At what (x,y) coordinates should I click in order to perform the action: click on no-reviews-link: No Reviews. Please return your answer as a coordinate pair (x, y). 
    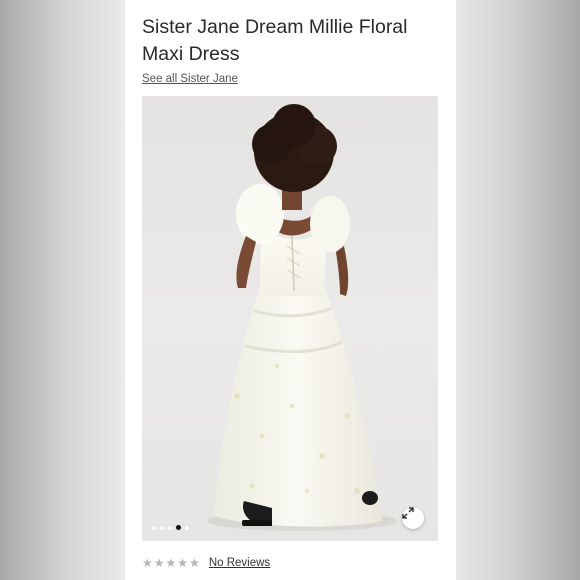
    Looking at the image, I should click on (239, 563).